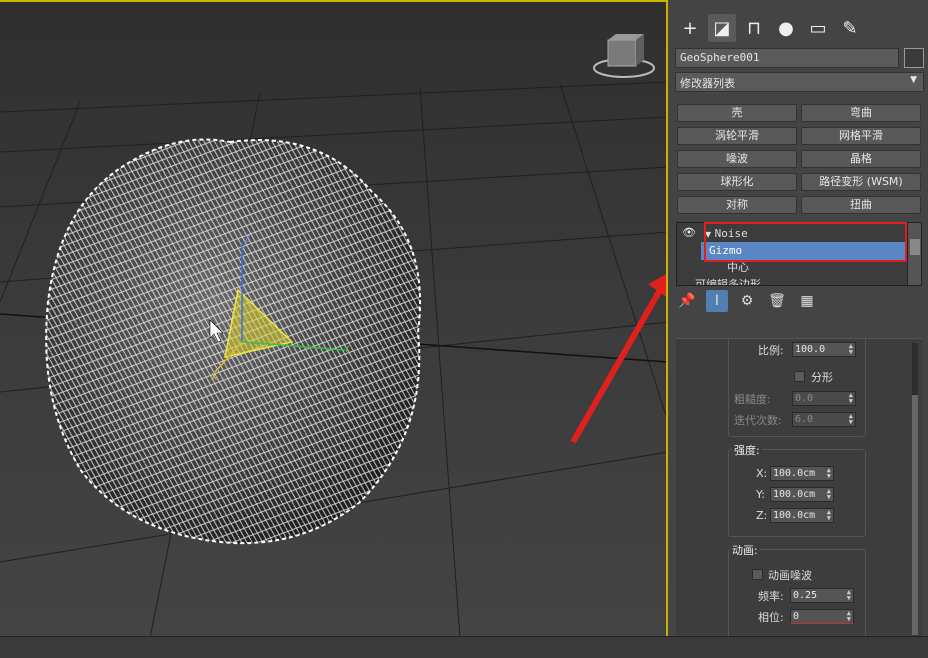 This screenshot has height=658, width=928. I want to click on iterations-spinner: 6.0 ▲ ▼, so click(824, 419).